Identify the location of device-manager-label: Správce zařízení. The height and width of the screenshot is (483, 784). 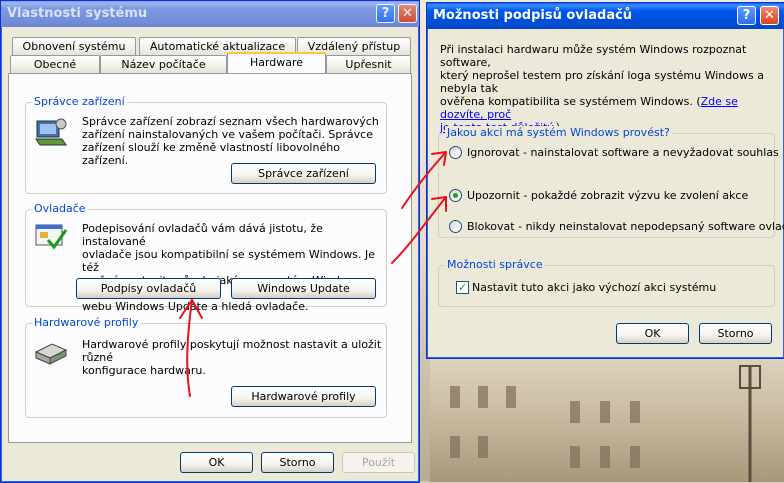
(79, 101).